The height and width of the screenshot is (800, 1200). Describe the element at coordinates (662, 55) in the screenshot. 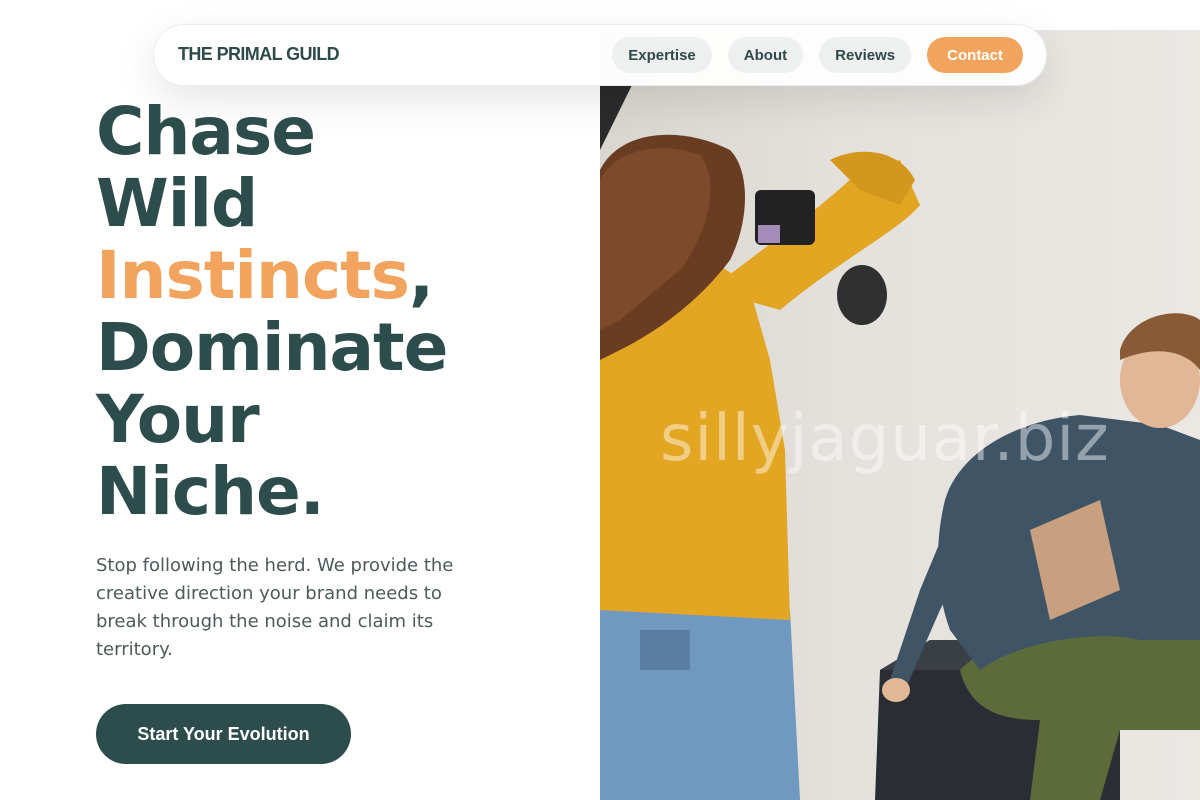

I see `nav-link-expertise: Expertise` at that location.